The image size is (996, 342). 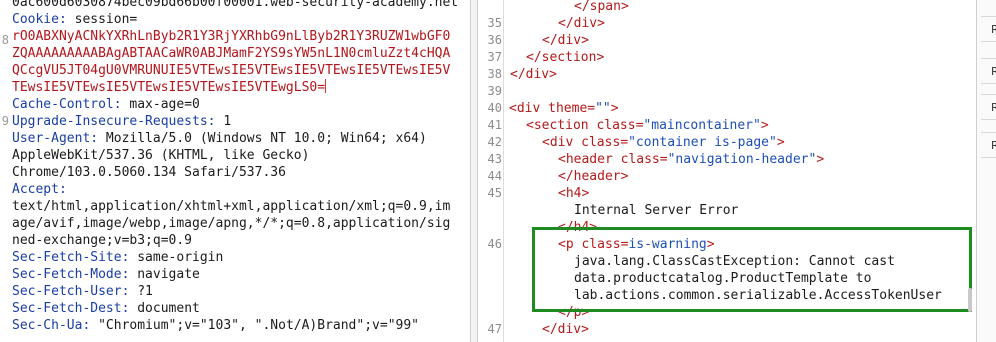 I want to click on header-name: Sec-Fetch-Mode:, so click(x=71, y=274).